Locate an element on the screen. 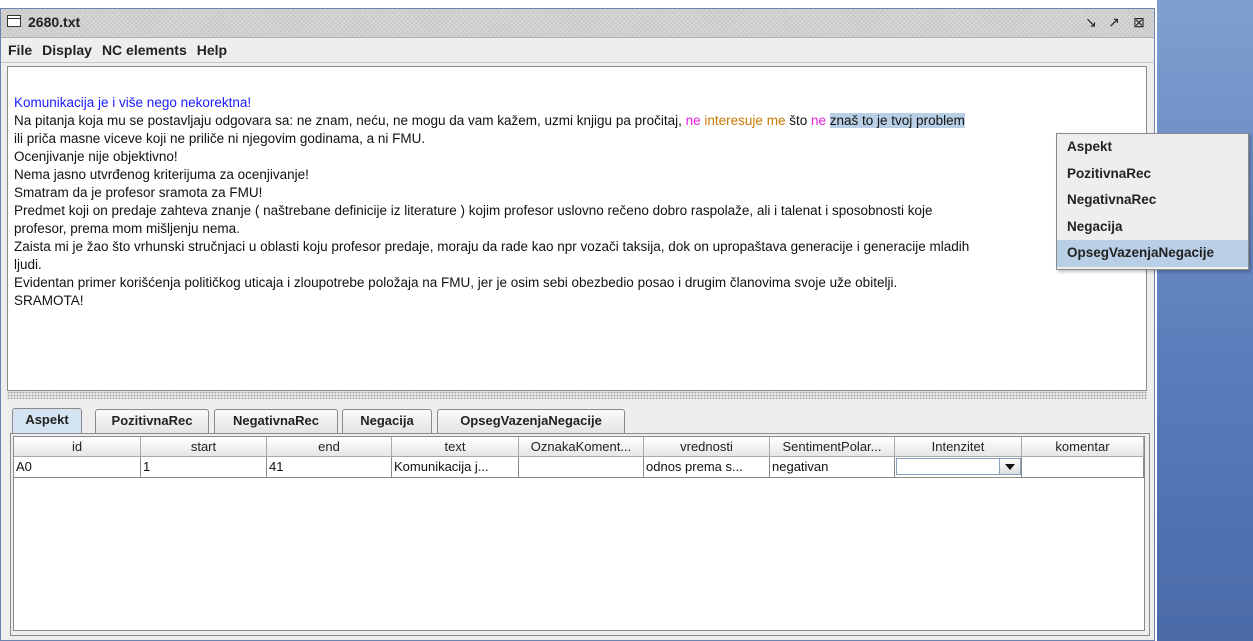 The height and width of the screenshot is (641, 1253). window-title: 2680.txt is located at coordinates (54, 22).